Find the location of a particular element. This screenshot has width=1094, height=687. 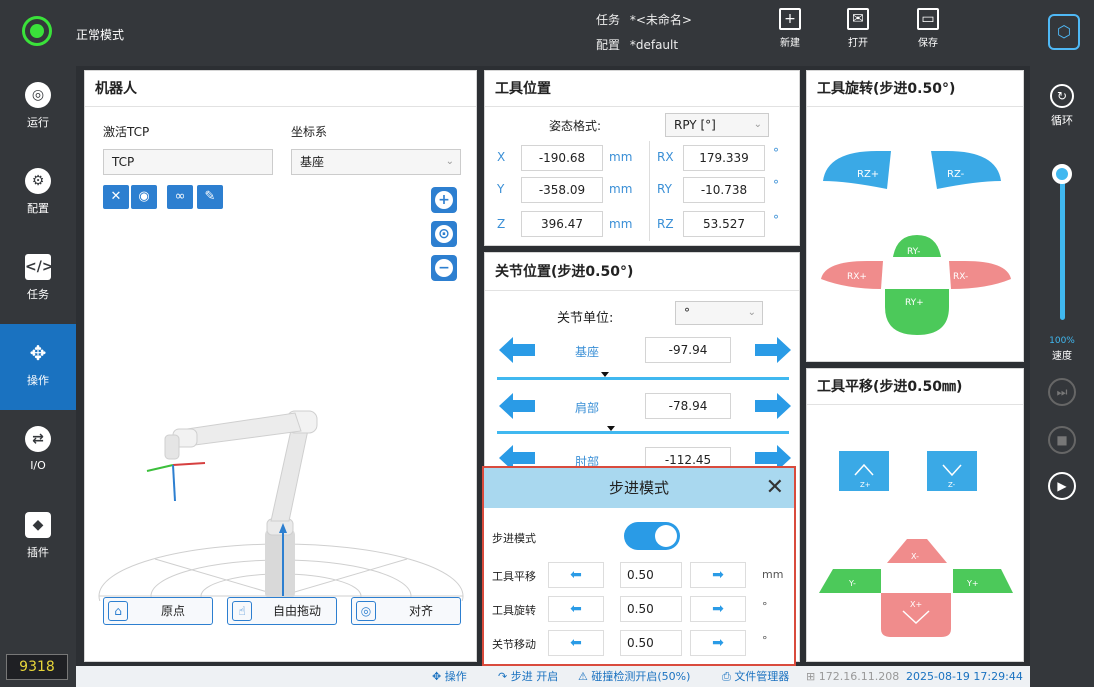

joint-base-plus-button is located at coordinates (773, 350).